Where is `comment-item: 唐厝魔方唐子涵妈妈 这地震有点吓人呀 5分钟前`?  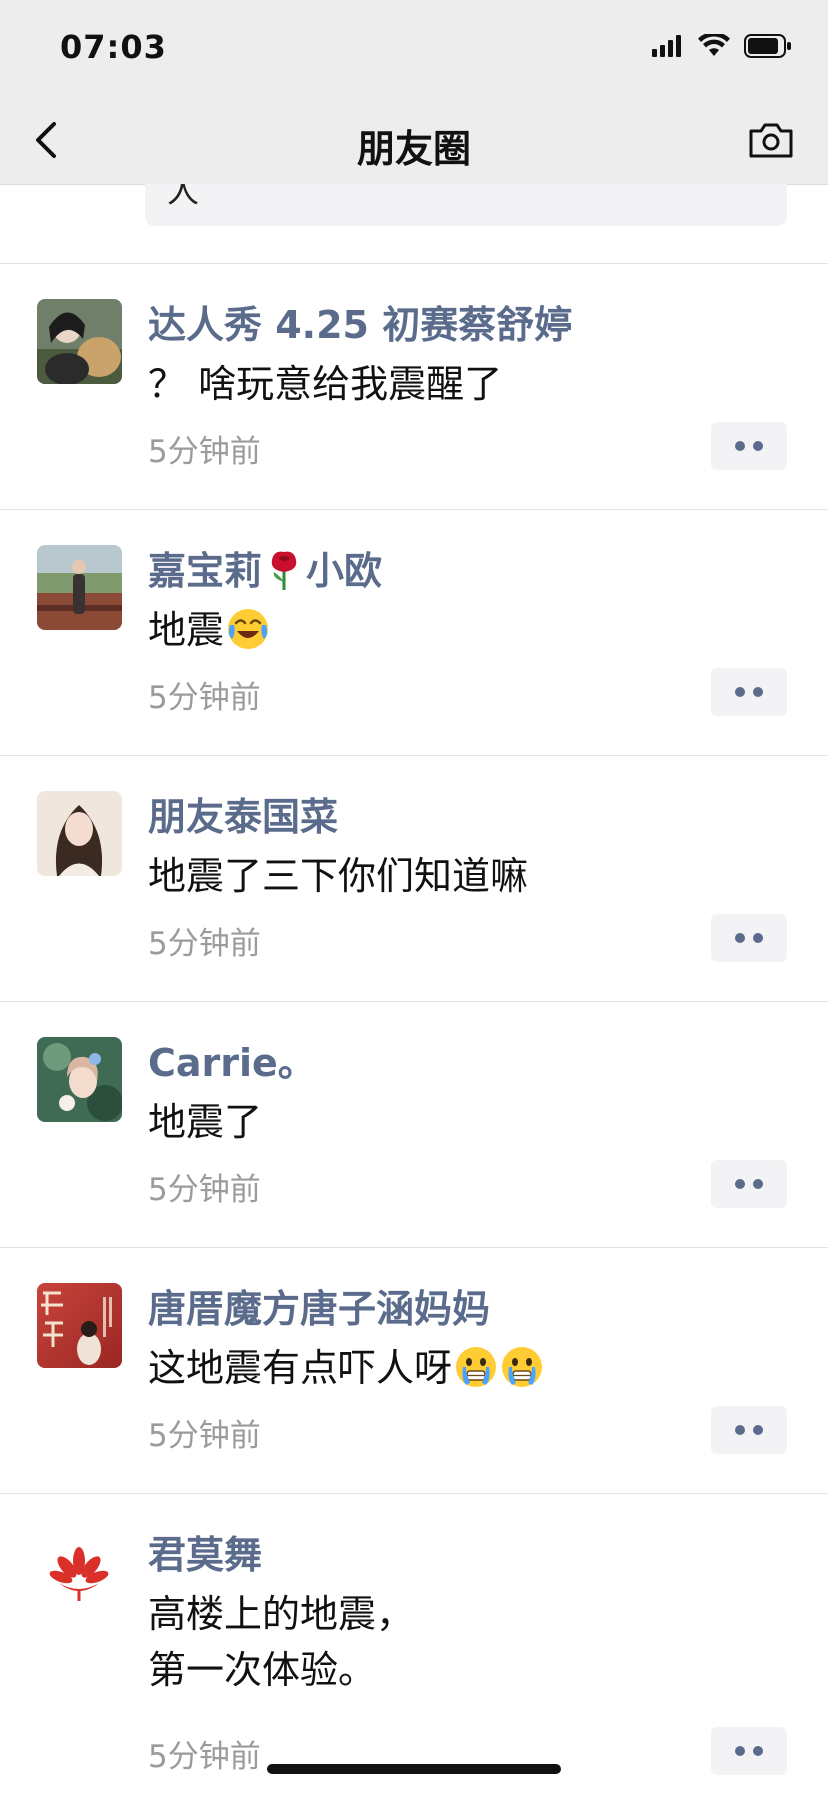
comment-item: 唐厝魔方唐子涵妈妈 这地震有点吓人呀 5分钟前 is located at coordinates (414, 1371).